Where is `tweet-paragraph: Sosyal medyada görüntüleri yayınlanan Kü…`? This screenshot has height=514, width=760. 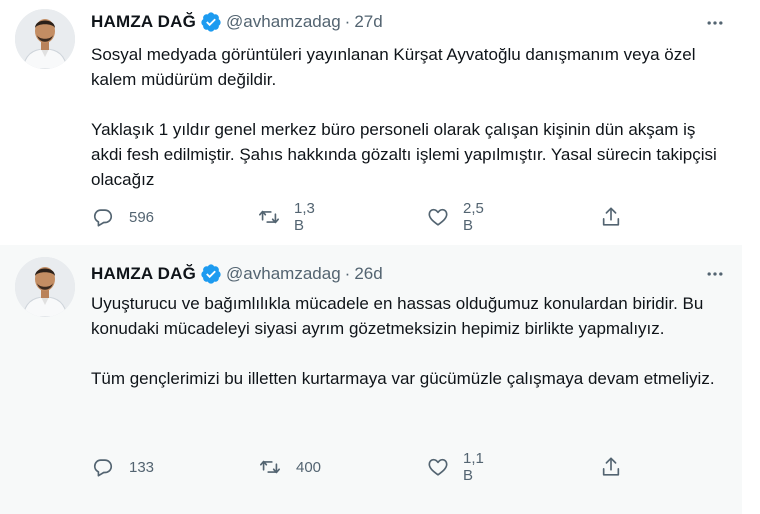 tweet-paragraph: Sosyal medyada görüntüleri yayınlanan Kü… is located at coordinates (393, 67).